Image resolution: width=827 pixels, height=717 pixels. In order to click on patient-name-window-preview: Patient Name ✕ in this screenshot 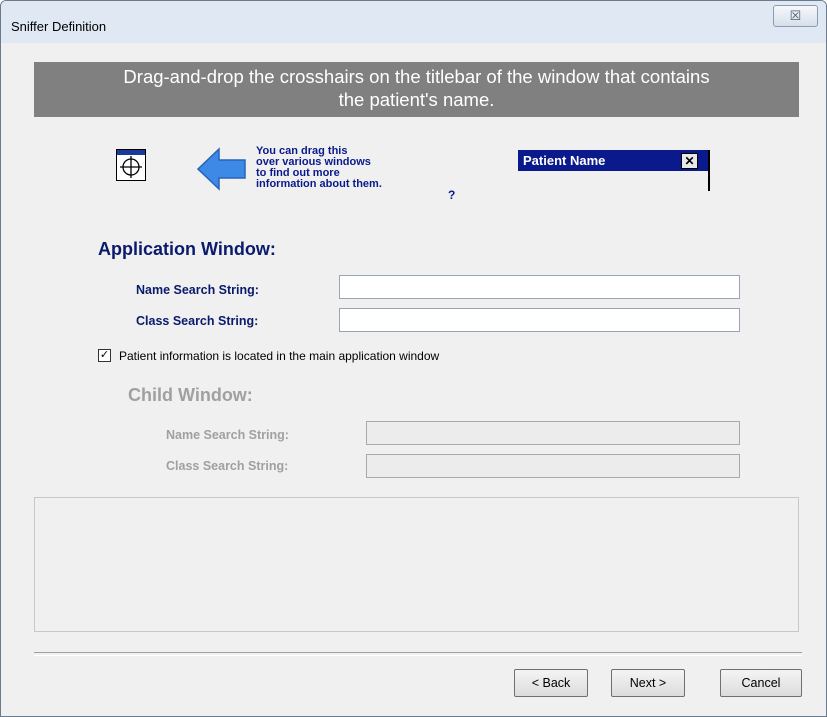, I will do `click(614, 170)`.